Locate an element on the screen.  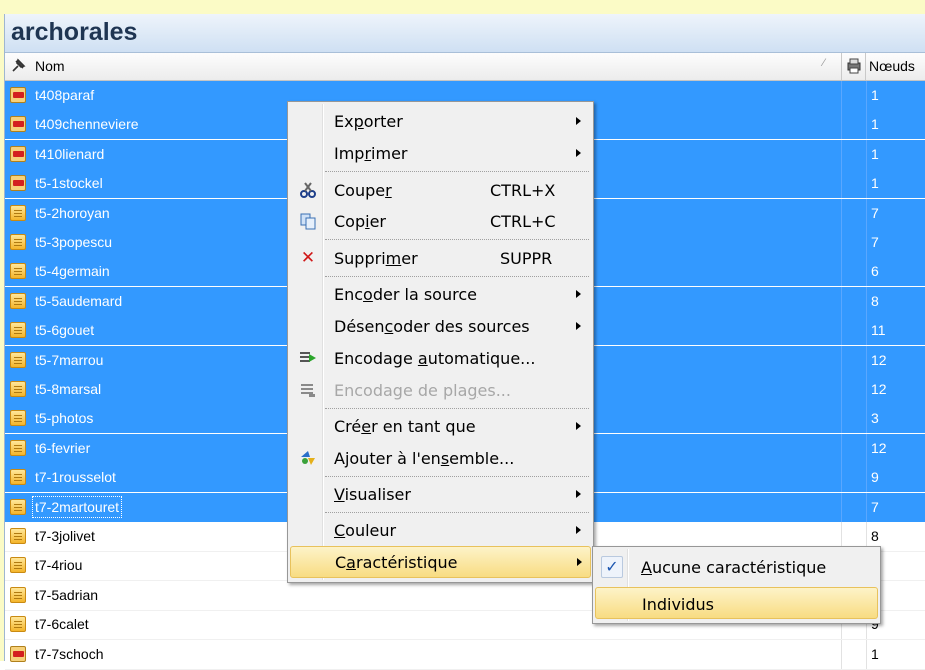
menu-item-copy: Copier CTRL+C is located at coordinates (440, 221).